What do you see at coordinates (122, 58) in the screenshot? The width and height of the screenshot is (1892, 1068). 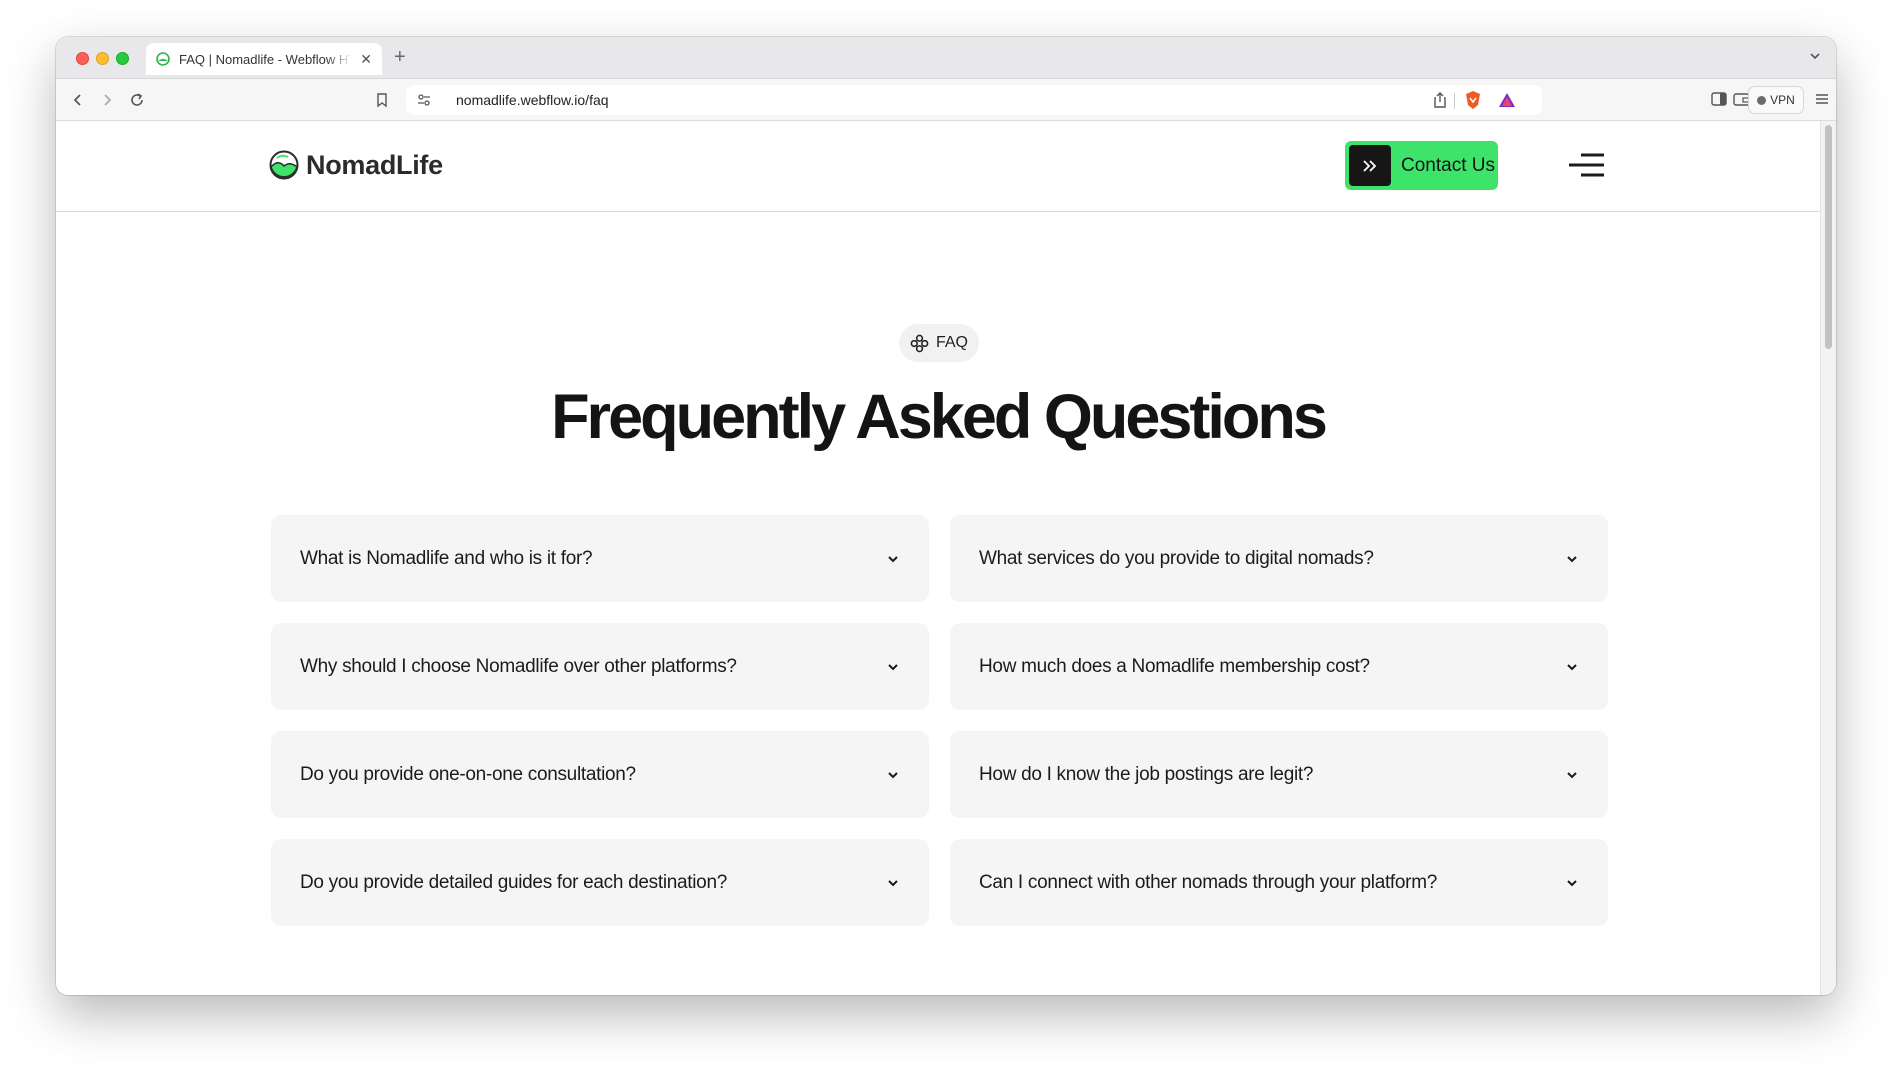 I see `zoom-window-button` at bounding box center [122, 58].